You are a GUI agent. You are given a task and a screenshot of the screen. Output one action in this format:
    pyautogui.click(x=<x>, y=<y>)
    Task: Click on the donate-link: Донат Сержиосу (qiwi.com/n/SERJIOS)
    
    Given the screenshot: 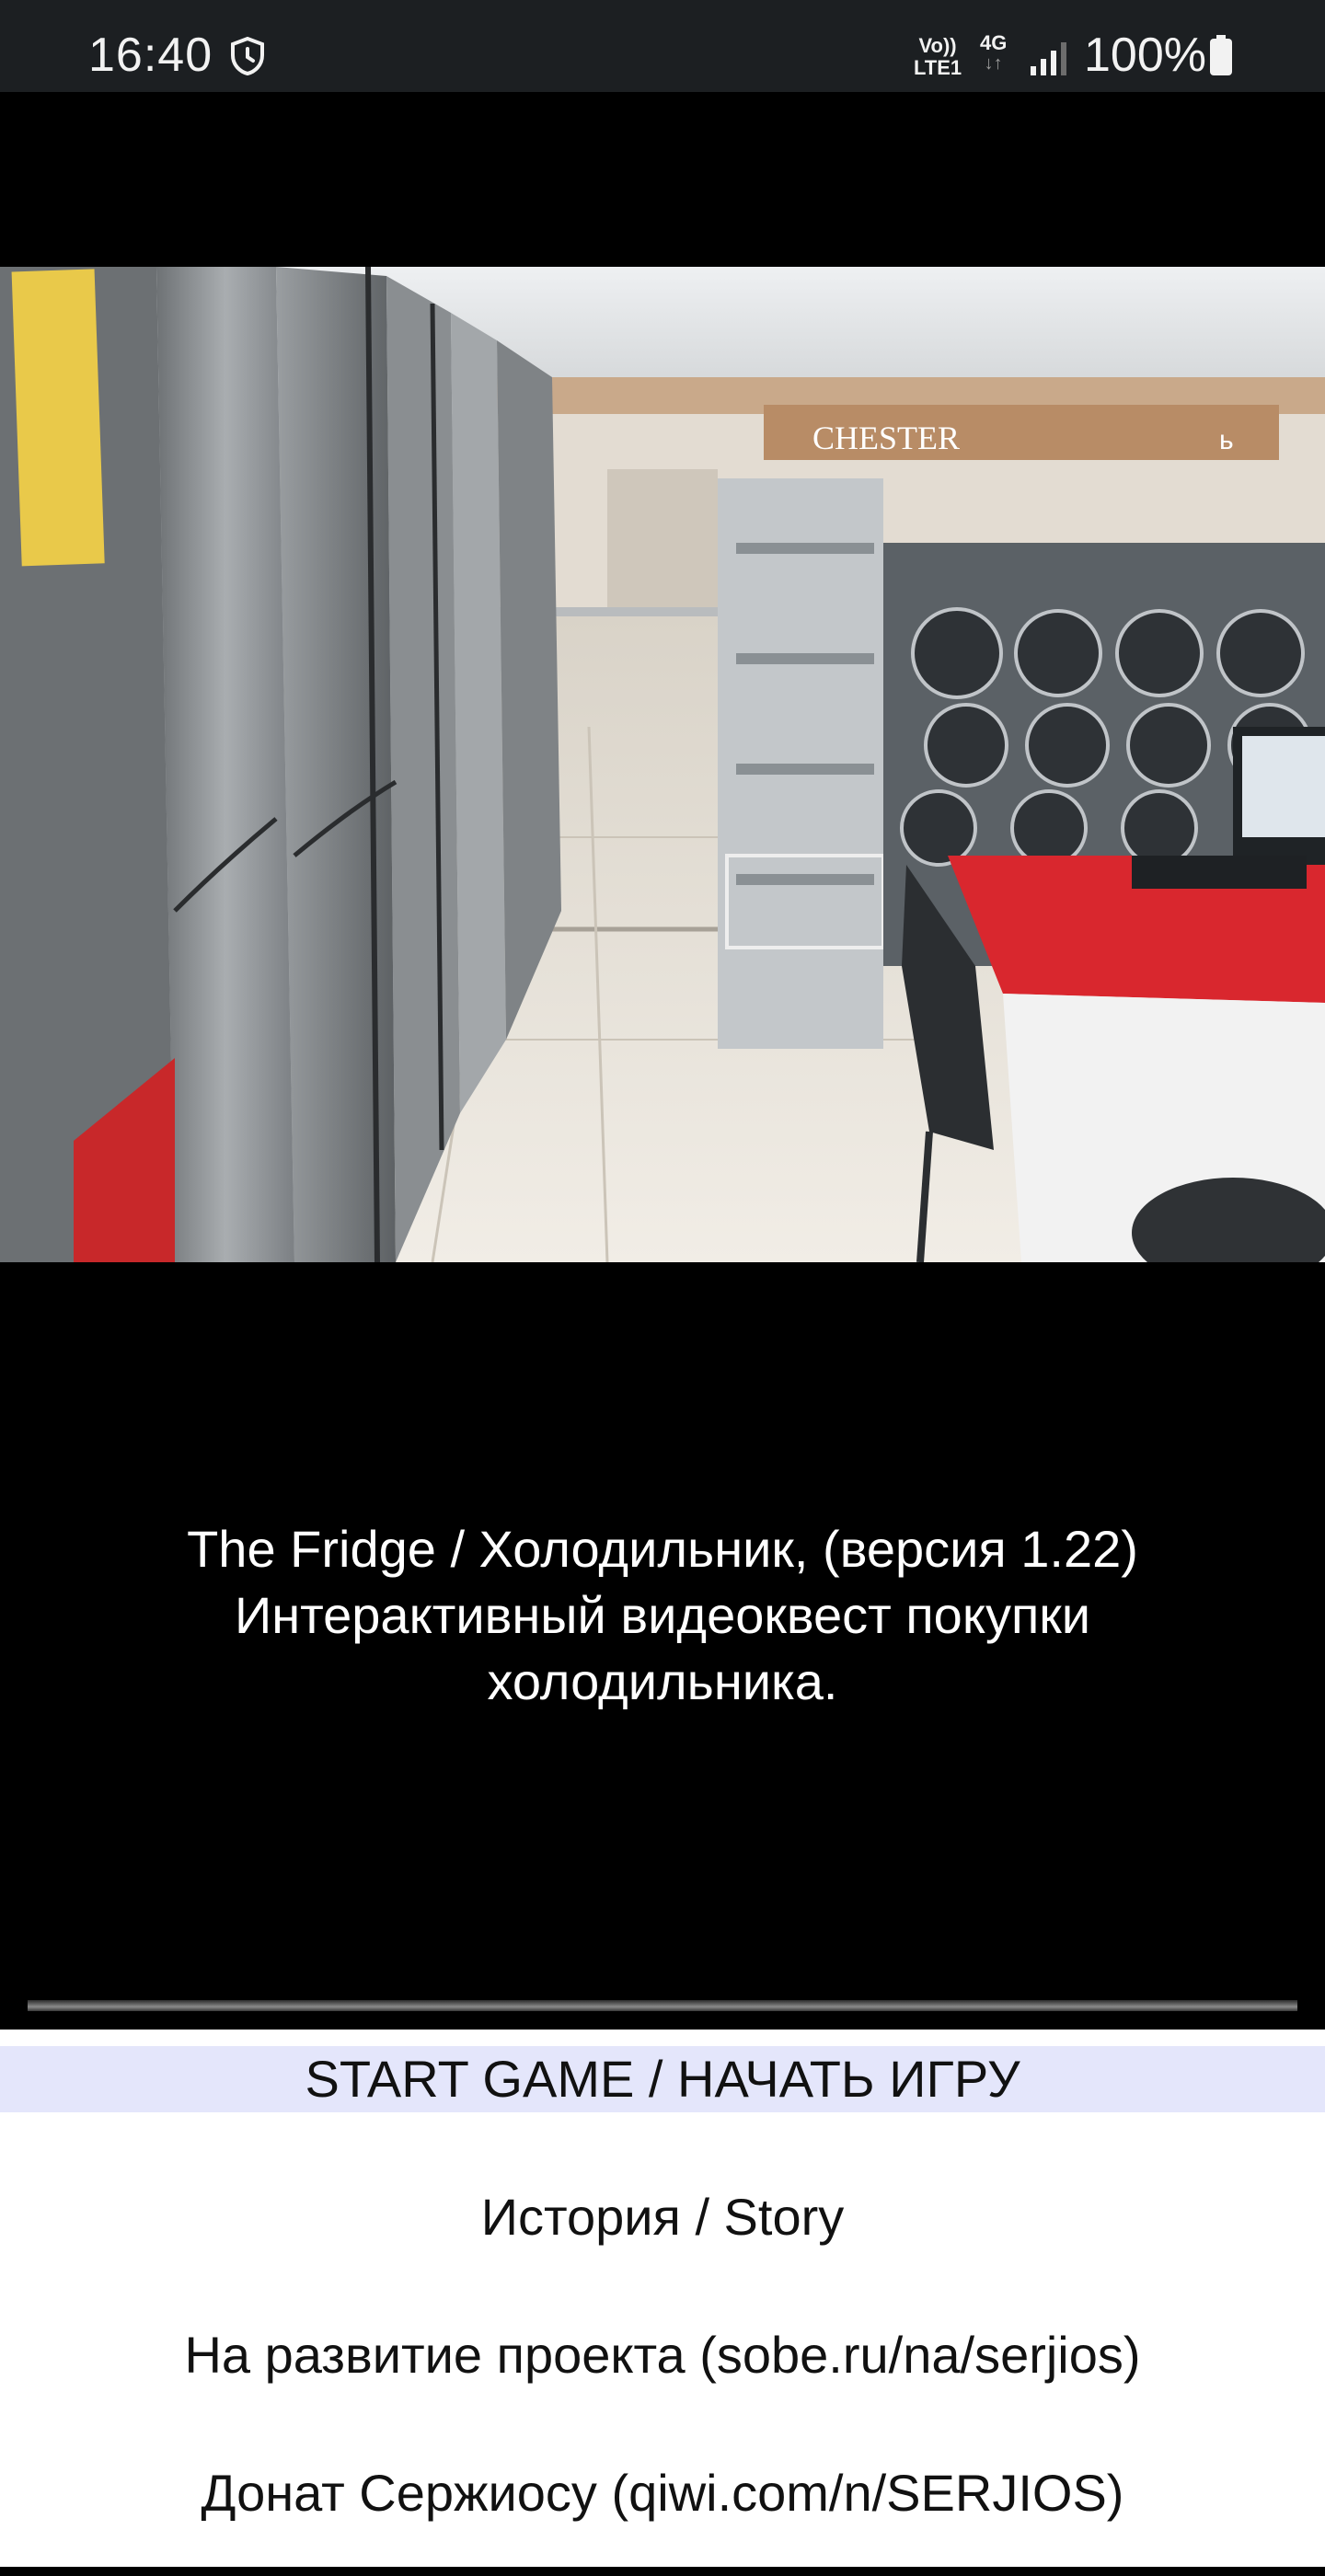 What is the action you would take?
    pyautogui.click(x=662, y=2493)
    